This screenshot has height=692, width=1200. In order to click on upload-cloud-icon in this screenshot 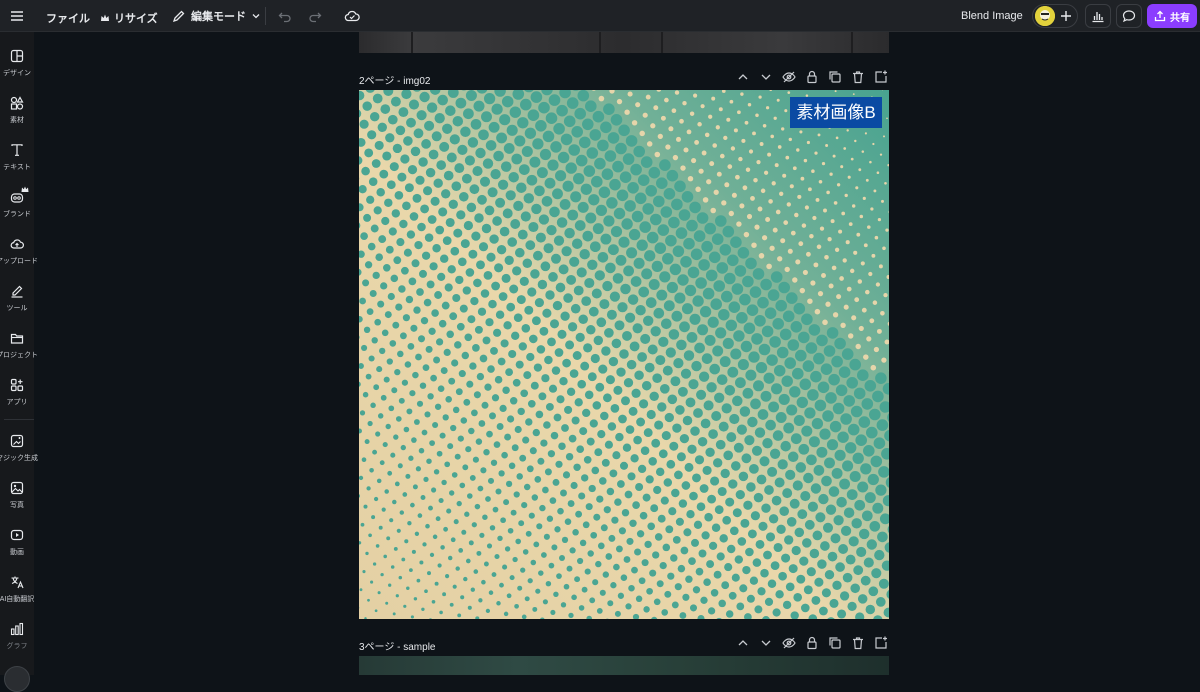, I will do `click(17, 244)`.